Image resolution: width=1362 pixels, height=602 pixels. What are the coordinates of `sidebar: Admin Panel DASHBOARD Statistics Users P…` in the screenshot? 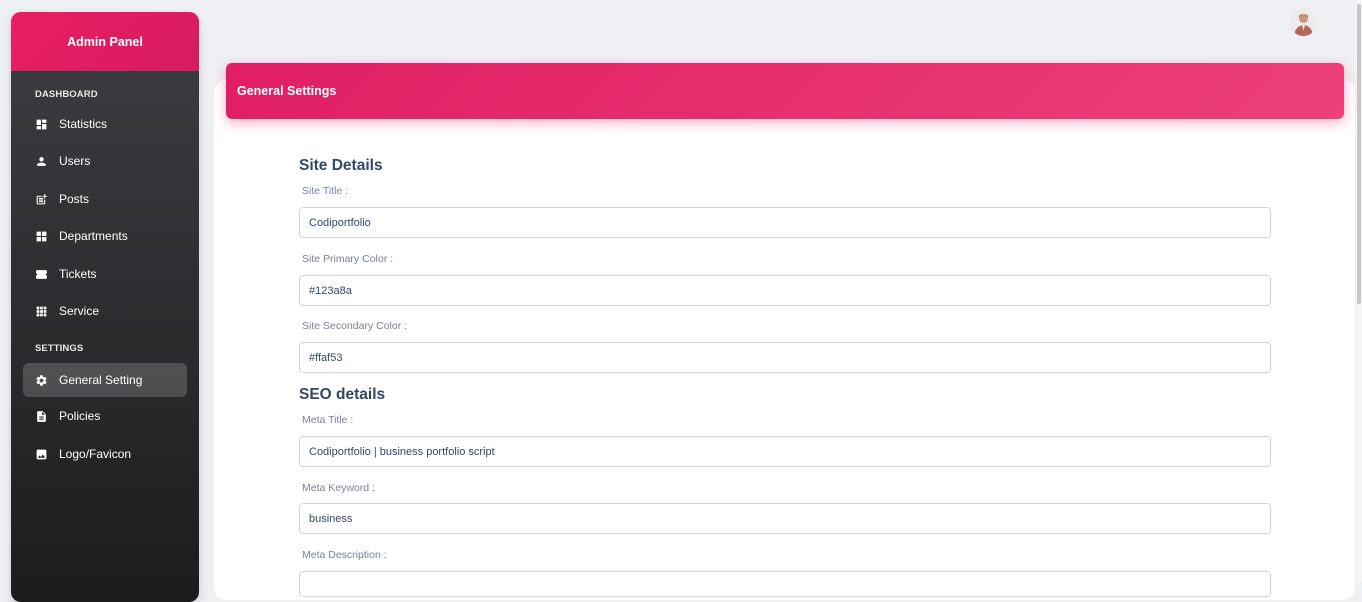 It's located at (105, 307).